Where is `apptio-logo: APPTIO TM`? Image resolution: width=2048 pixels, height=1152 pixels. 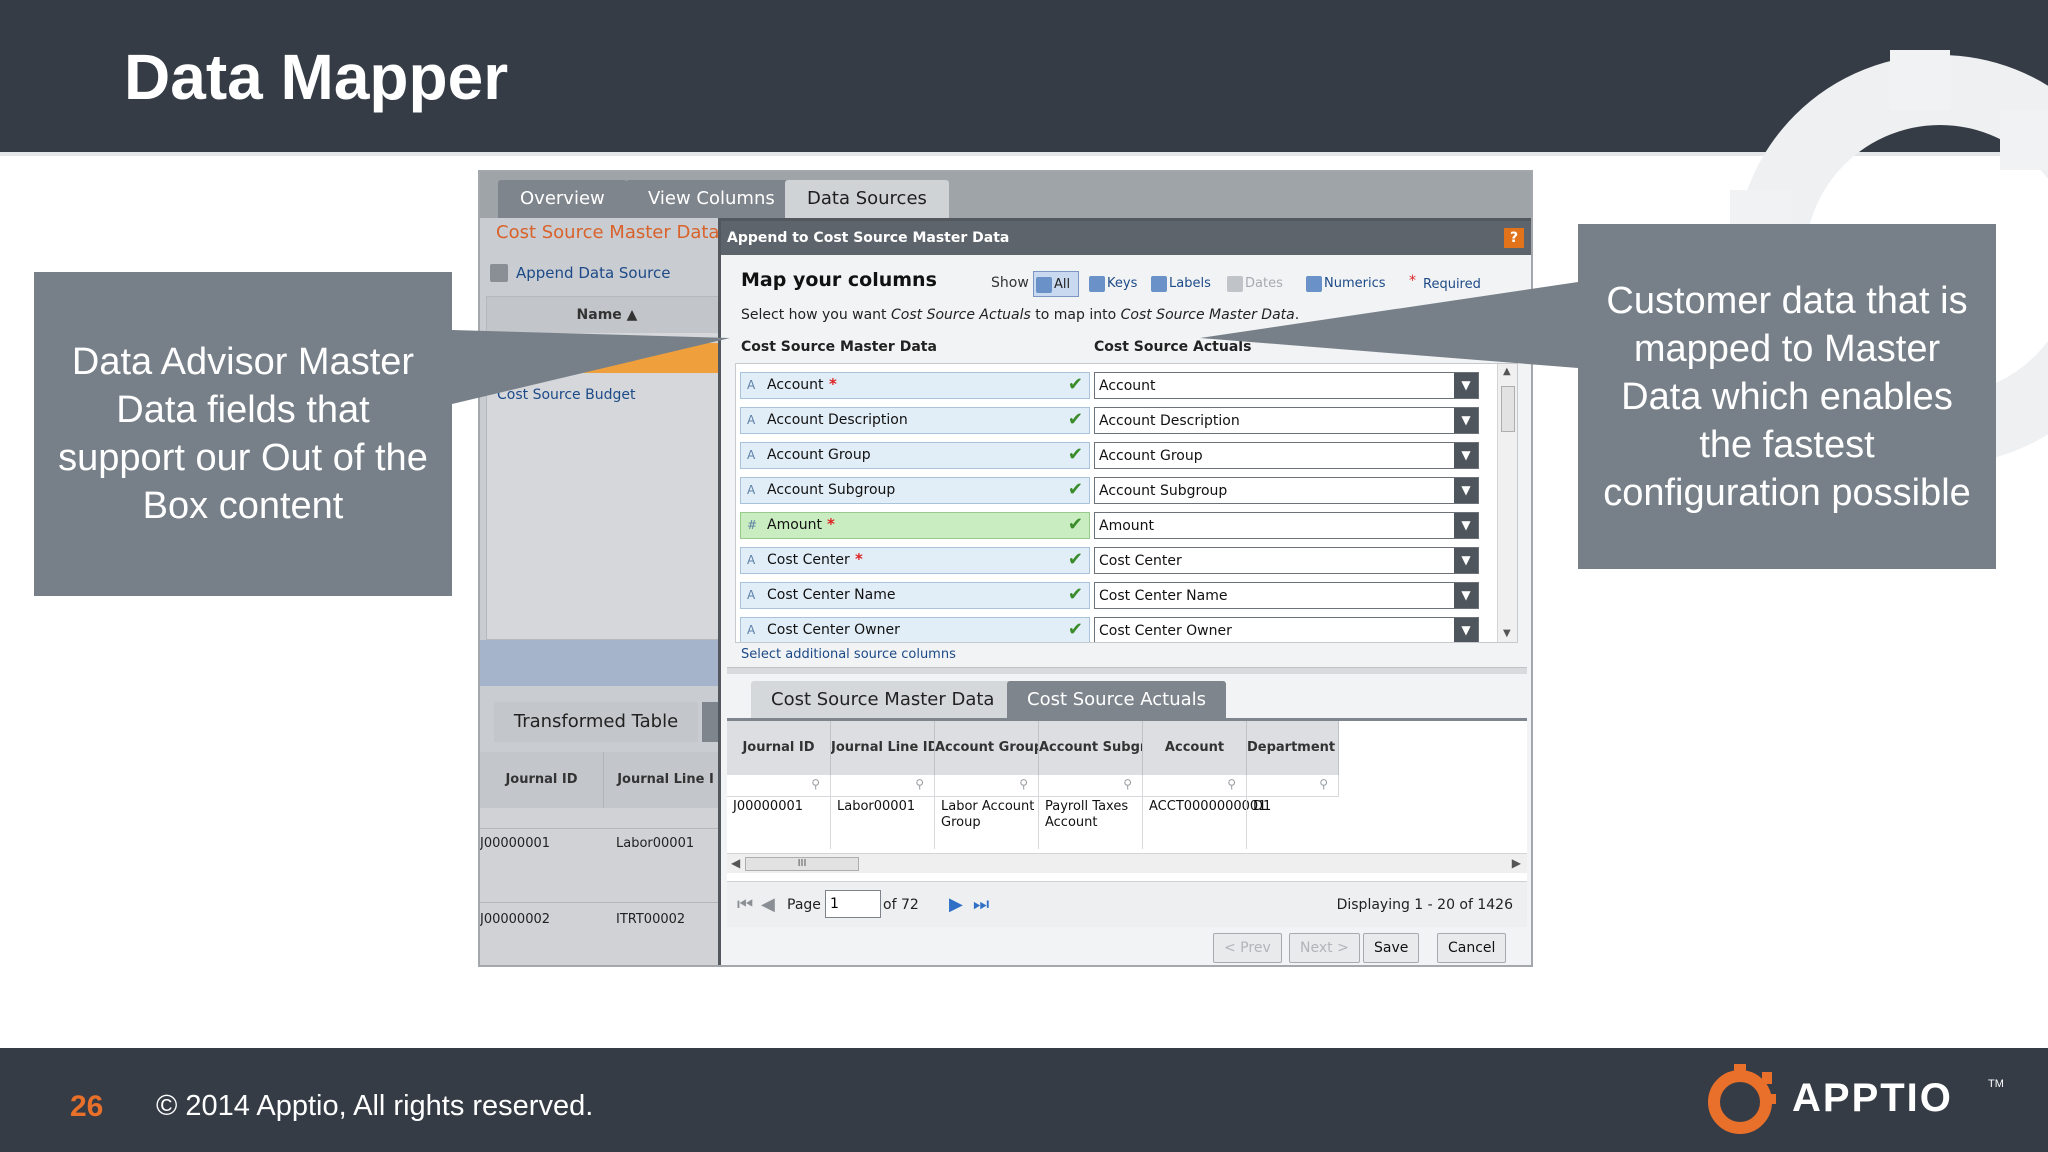 apptio-logo: APPTIO TM is located at coordinates (1860, 1100).